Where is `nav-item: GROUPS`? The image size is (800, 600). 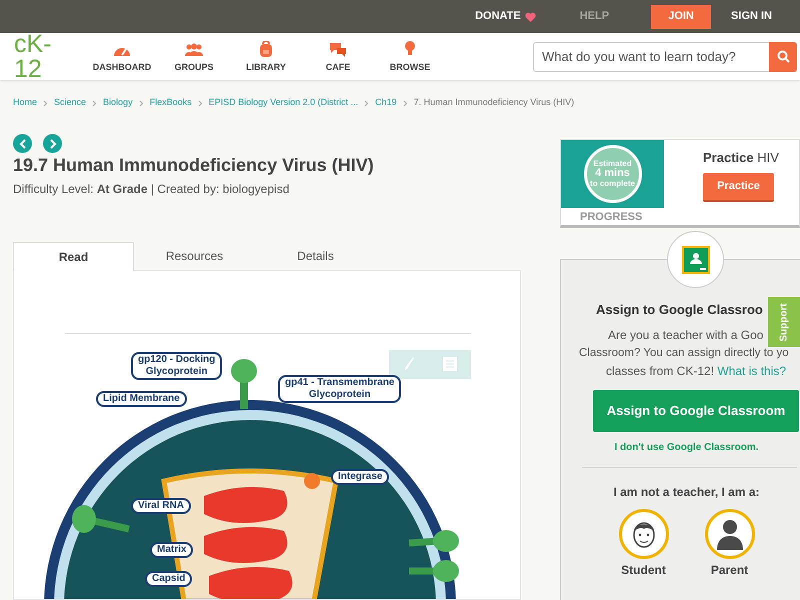 nav-item: GROUPS is located at coordinates (194, 56).